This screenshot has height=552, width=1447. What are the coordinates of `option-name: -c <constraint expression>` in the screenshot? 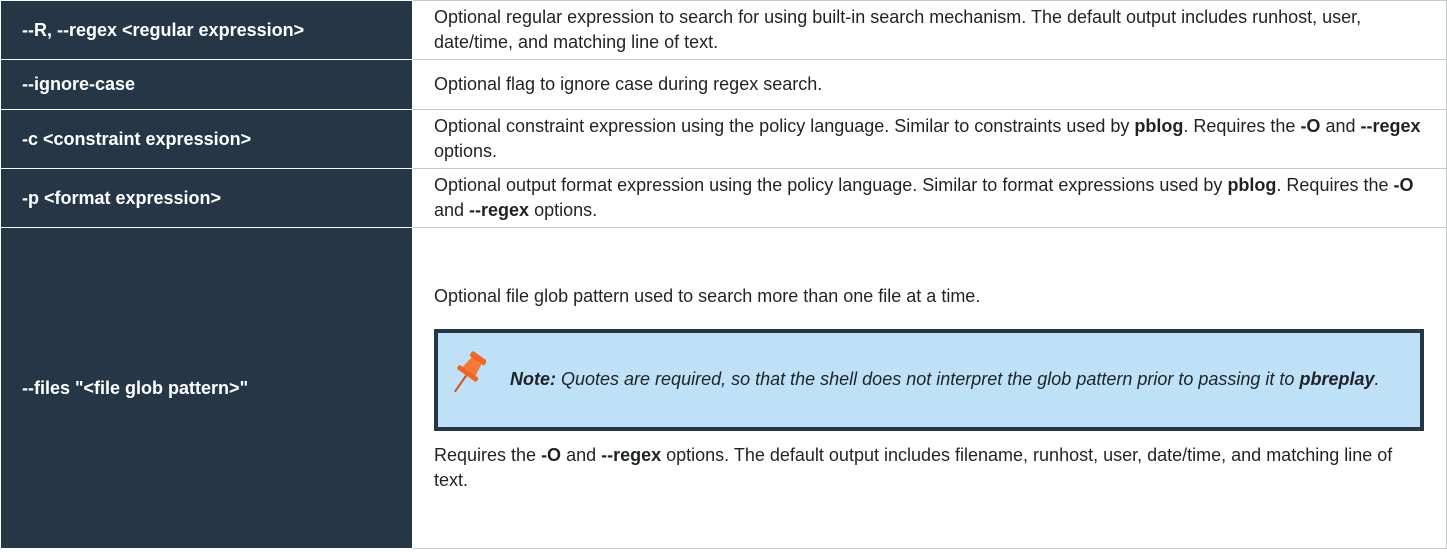 It's located at (206, 139).